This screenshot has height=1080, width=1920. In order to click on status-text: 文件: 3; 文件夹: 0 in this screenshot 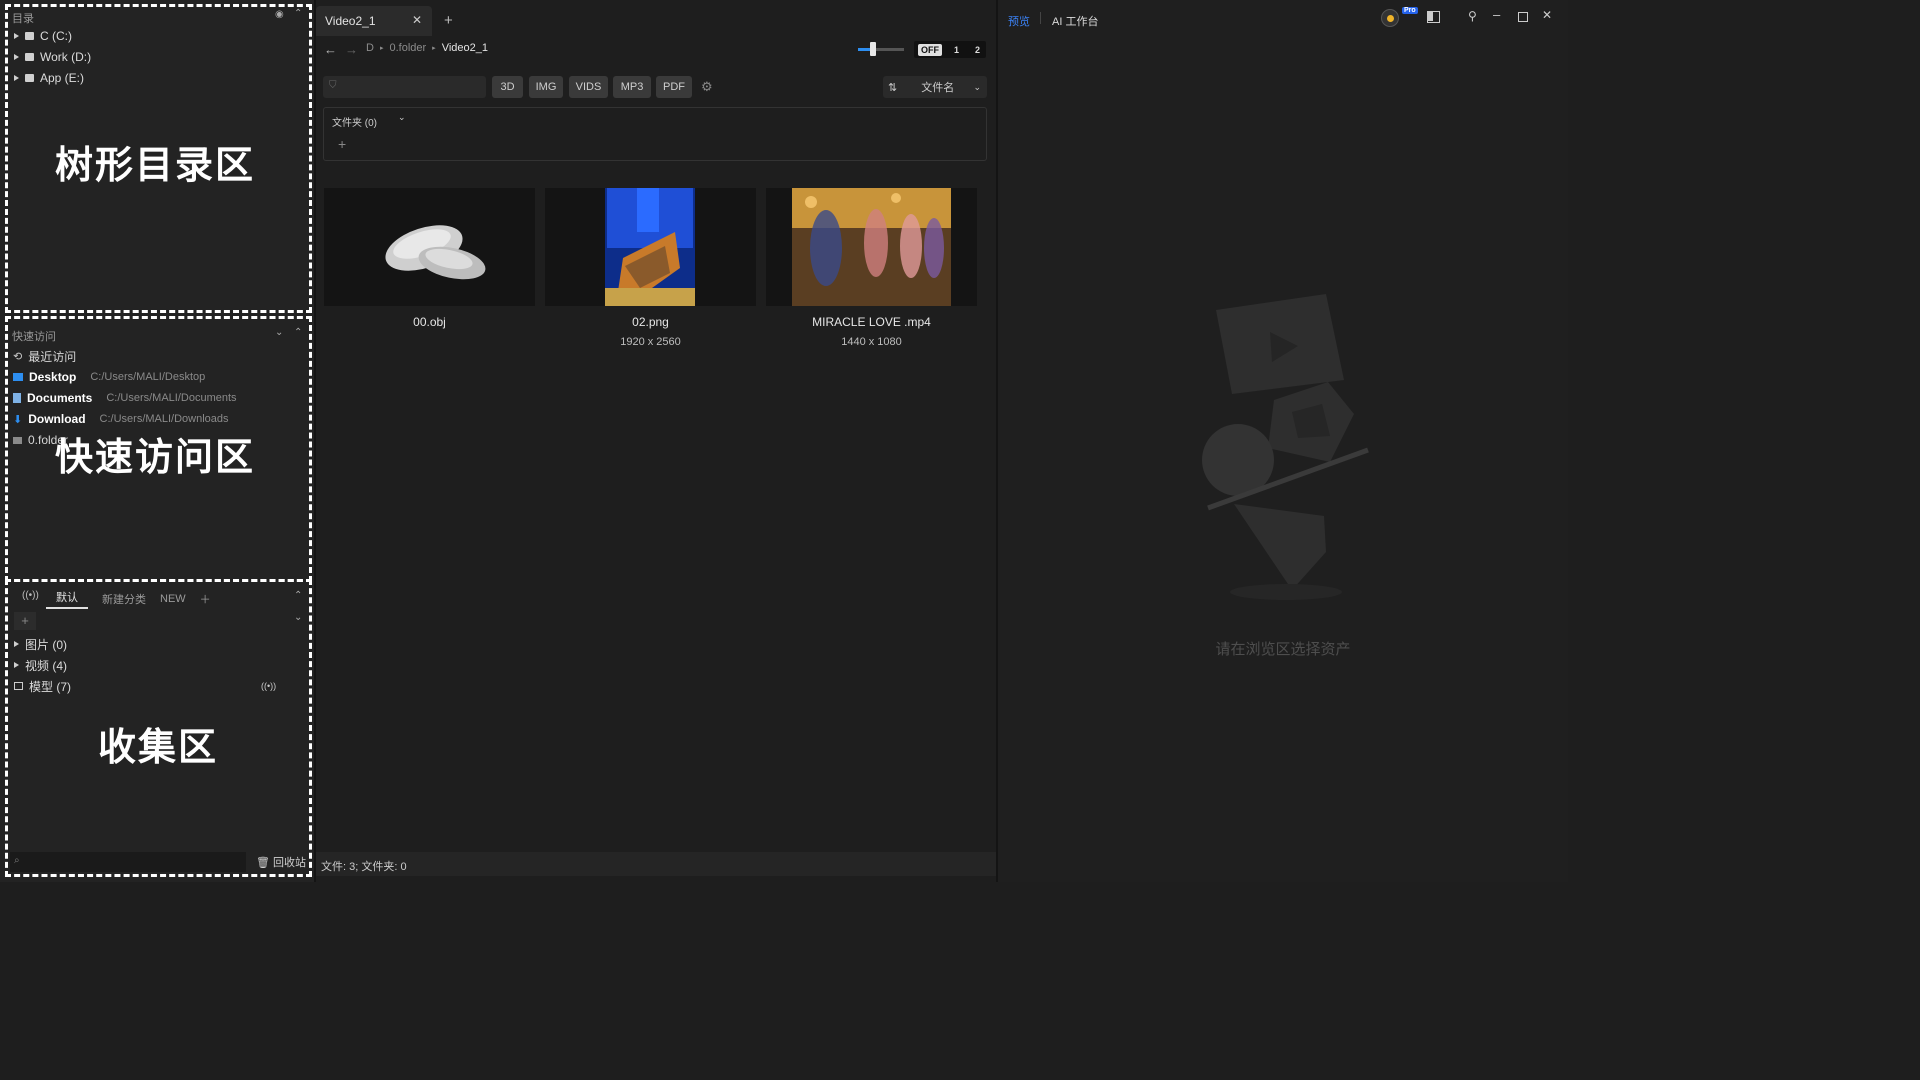, I will do `click(364, 867)`.